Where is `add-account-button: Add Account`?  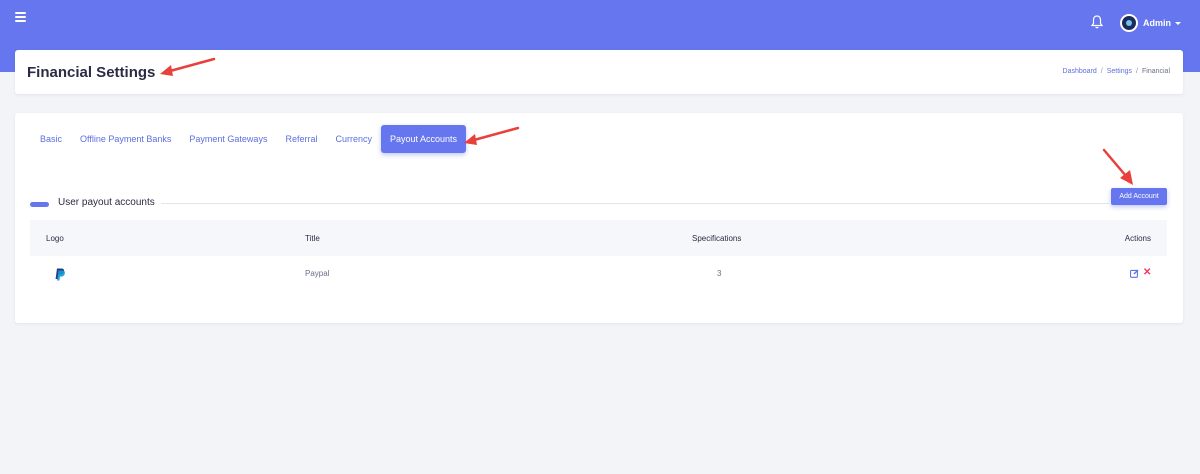 add-account-button: Add Account is located at coordinates (1139, 196).